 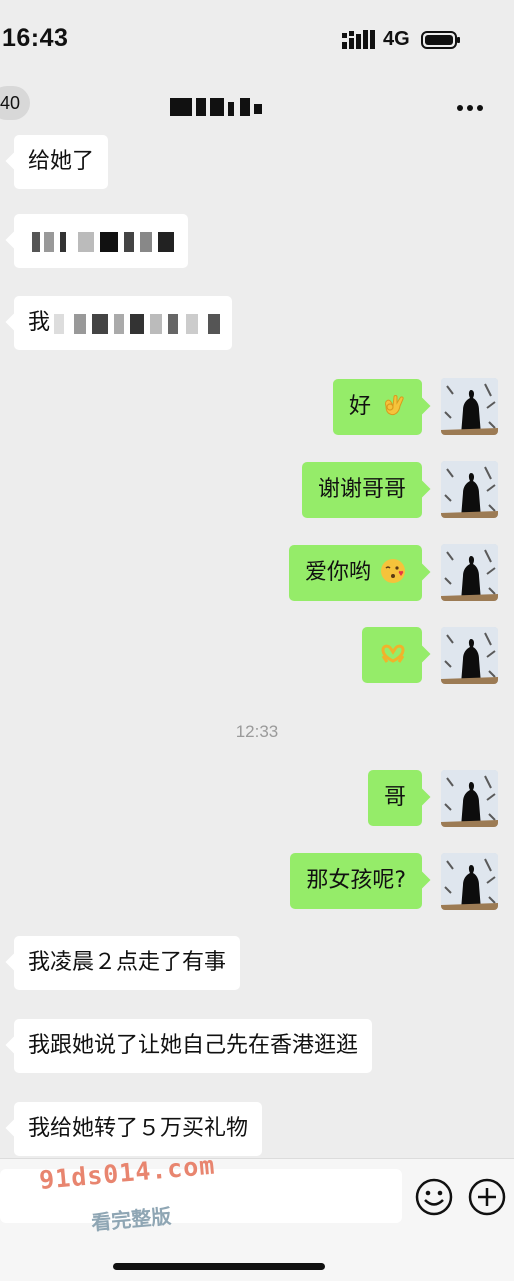 I want to click on message-bubble-sent: 爱你哟, so click(x=355, y=573).